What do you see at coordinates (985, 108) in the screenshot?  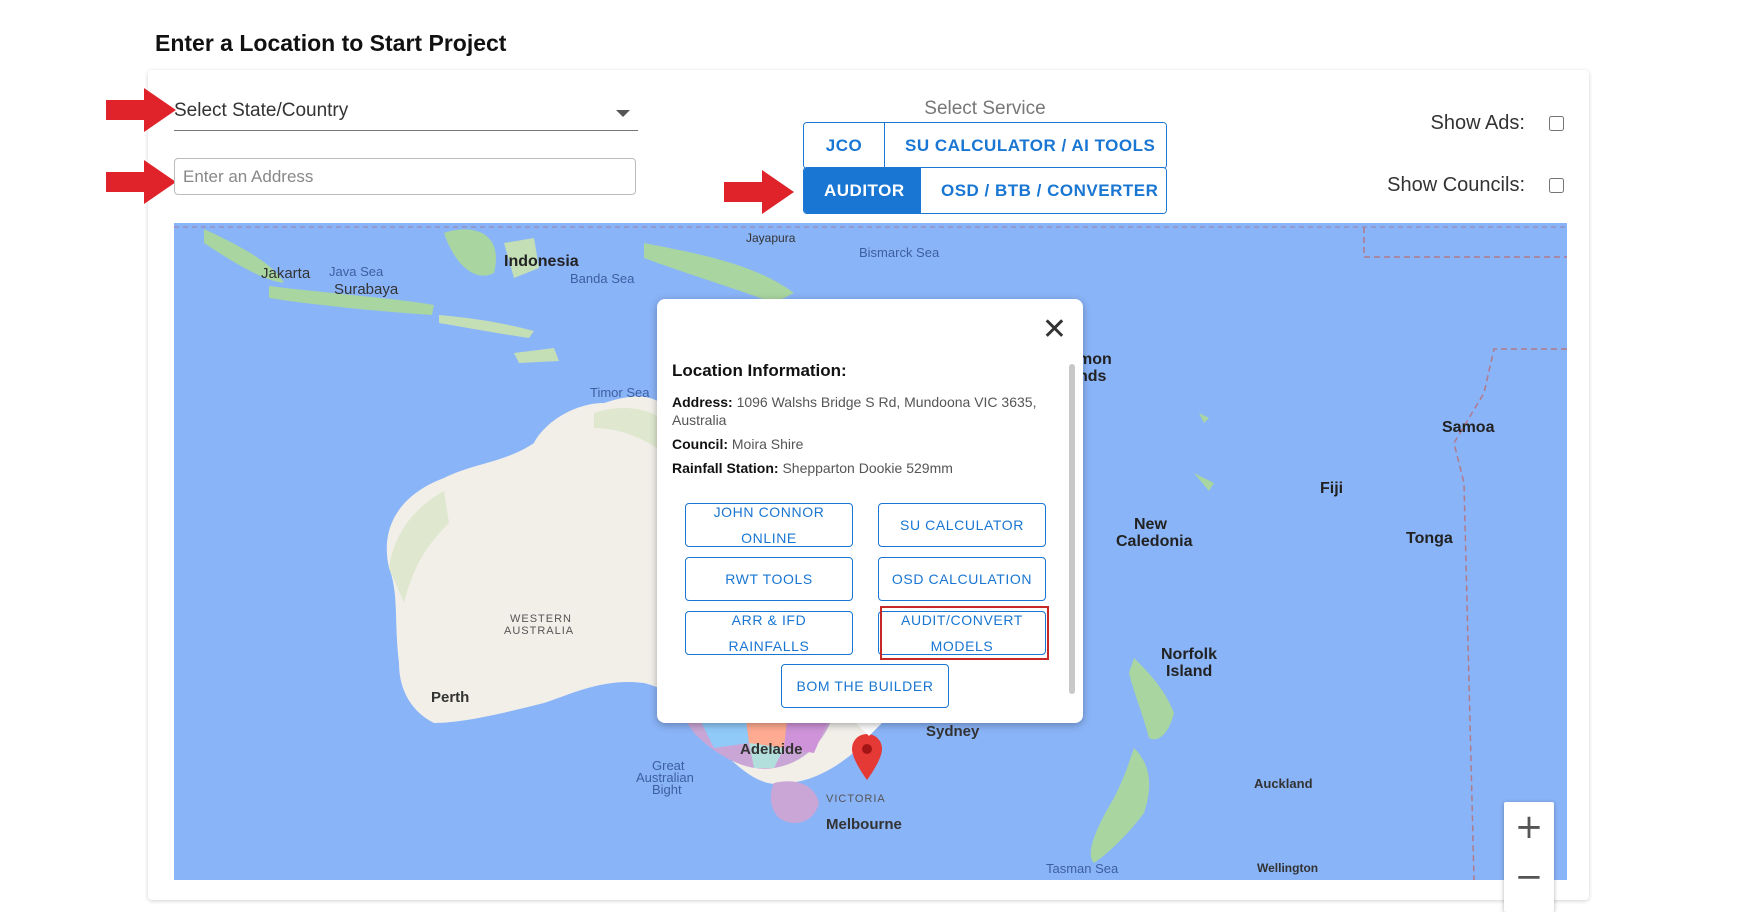 I see `service-label: Select Service` at bounding box center [985, 108].